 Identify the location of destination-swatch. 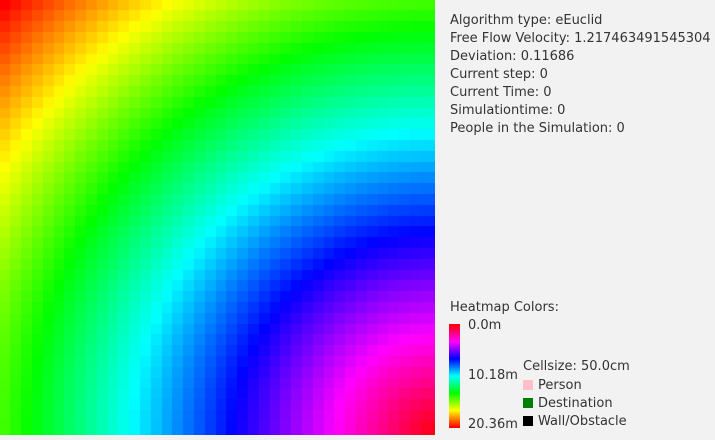
(528, 403).